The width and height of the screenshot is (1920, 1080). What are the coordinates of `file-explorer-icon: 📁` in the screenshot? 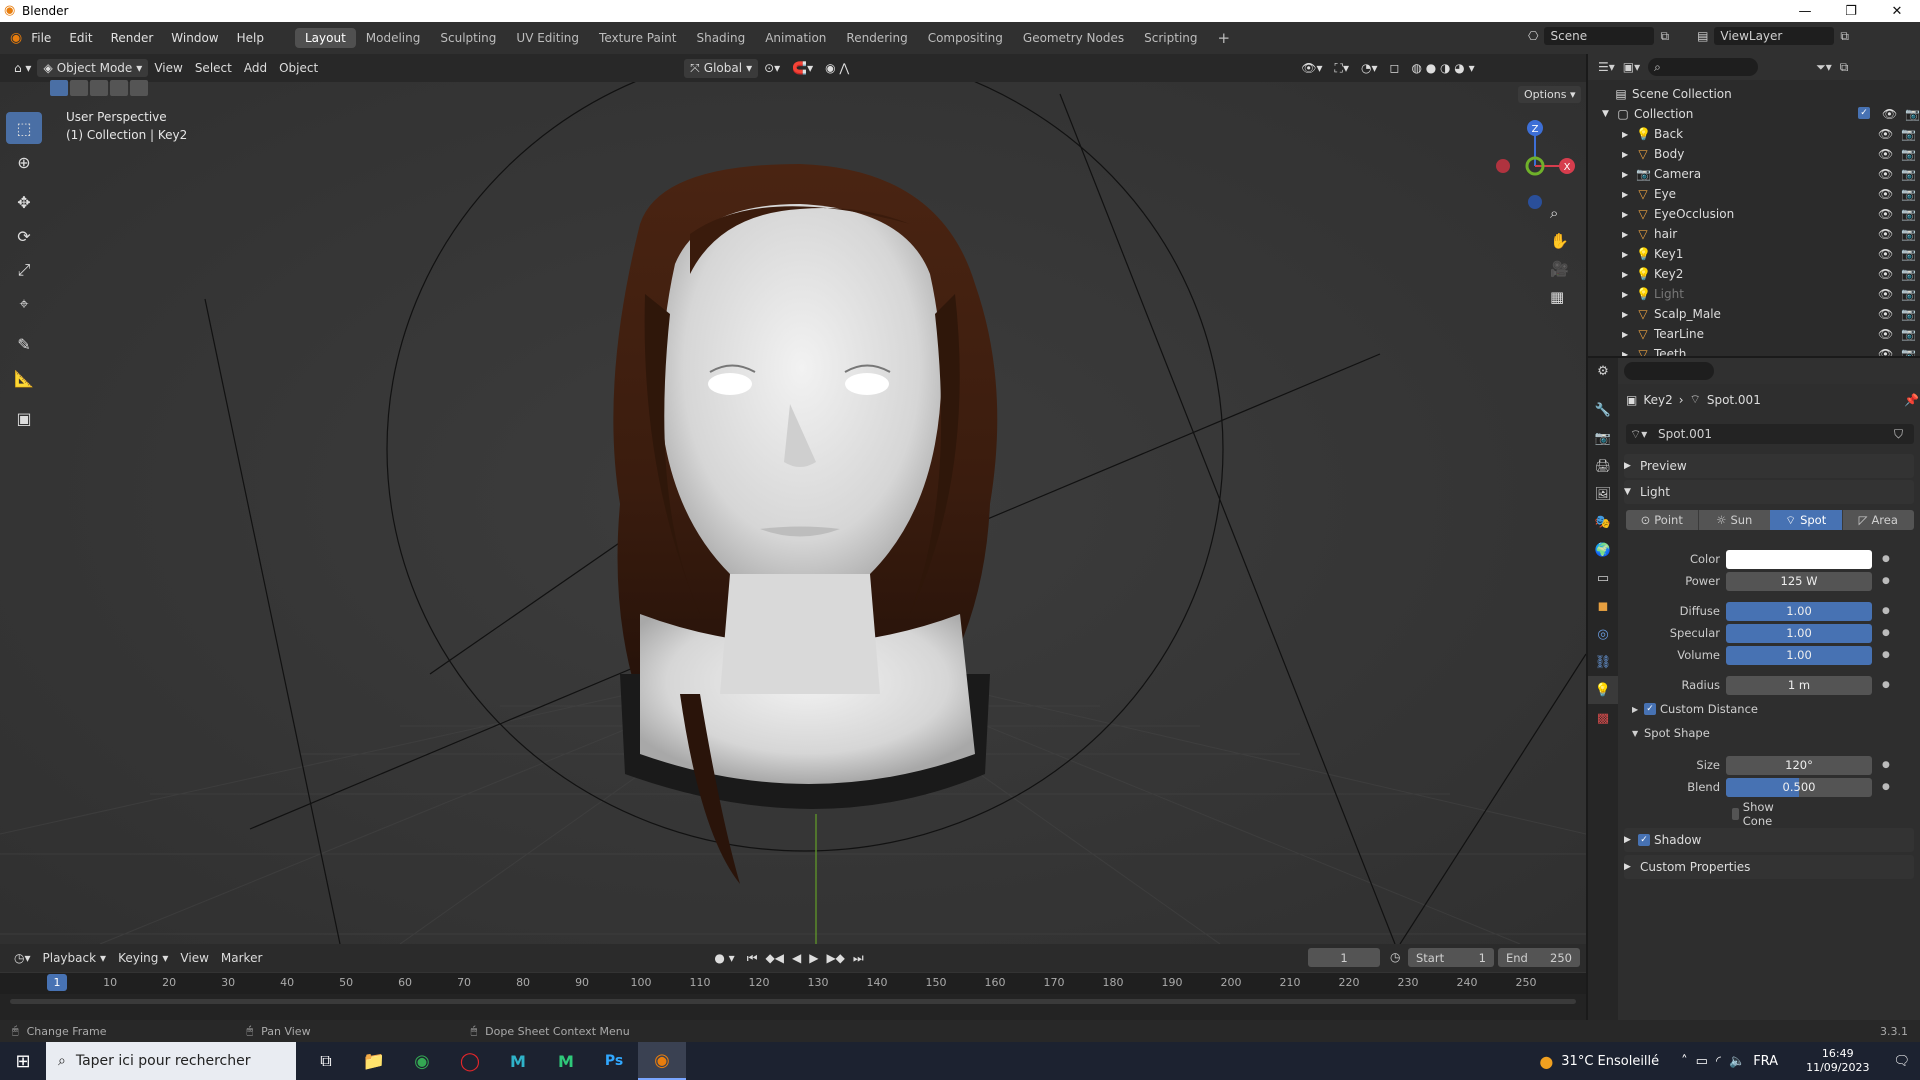 It's located at (374, 1061).